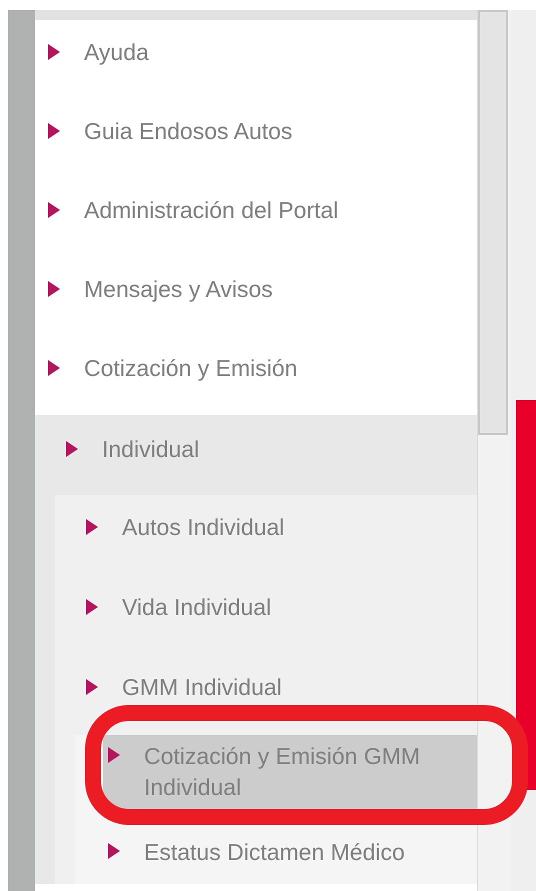  Describe the element at coordinates (290, 852) in the screenshot. I see `menu-item: Estatus Dictamen Médico` at that location.